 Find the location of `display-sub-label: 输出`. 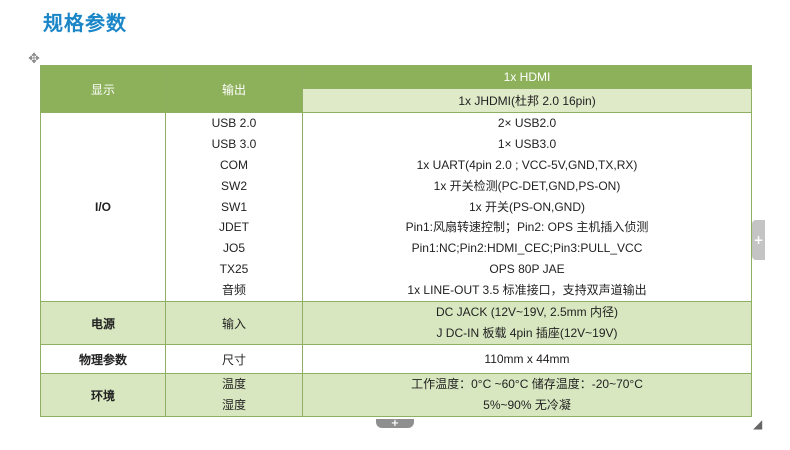

display-sub-label: 输出 is located at coordinates (234, 89).